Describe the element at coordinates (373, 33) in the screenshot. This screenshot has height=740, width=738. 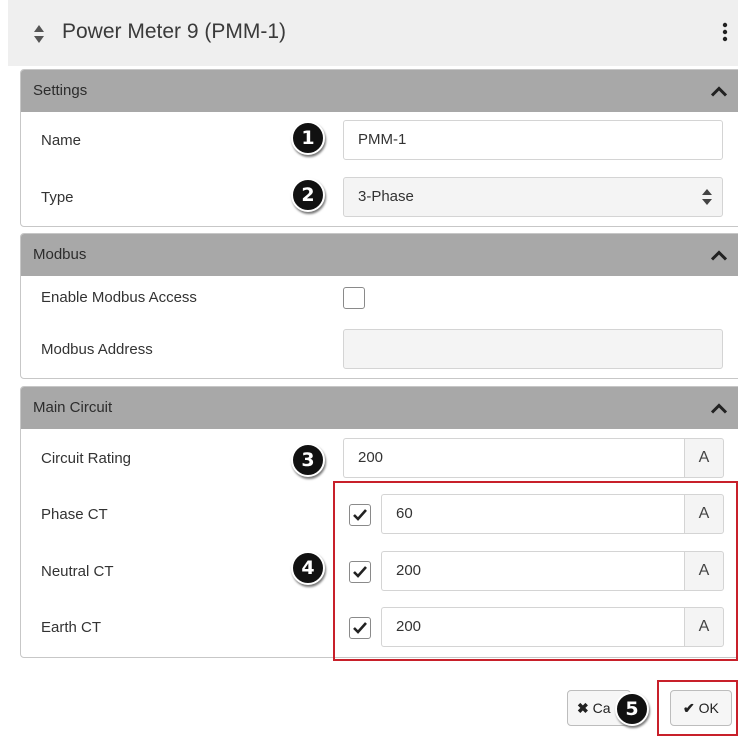
I see `dialog-header: Power Meter 9 (PMM-1)` at that location.